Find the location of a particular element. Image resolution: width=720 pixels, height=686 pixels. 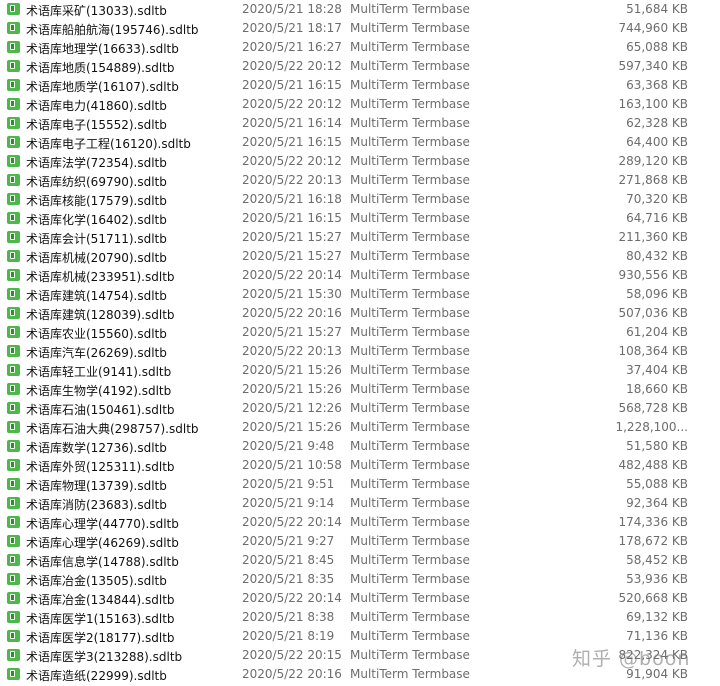

file-name: 术语库电子(15552).sdltb is located at coordinates (96, 125).